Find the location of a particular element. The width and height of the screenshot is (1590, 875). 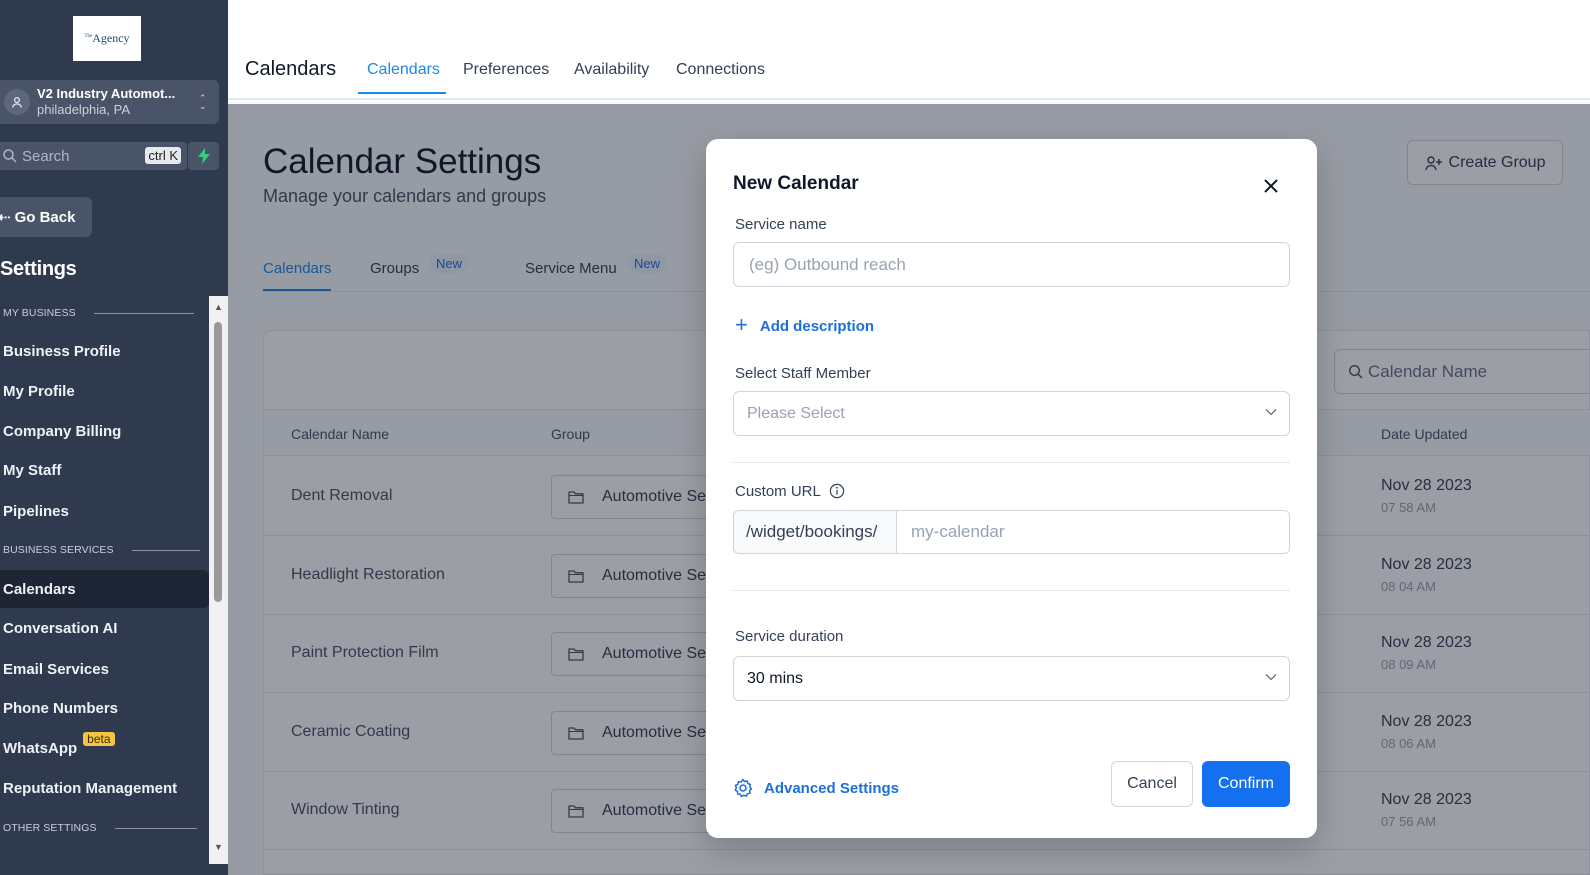

search-placeholder: Search is located at coordinates (46, 156).